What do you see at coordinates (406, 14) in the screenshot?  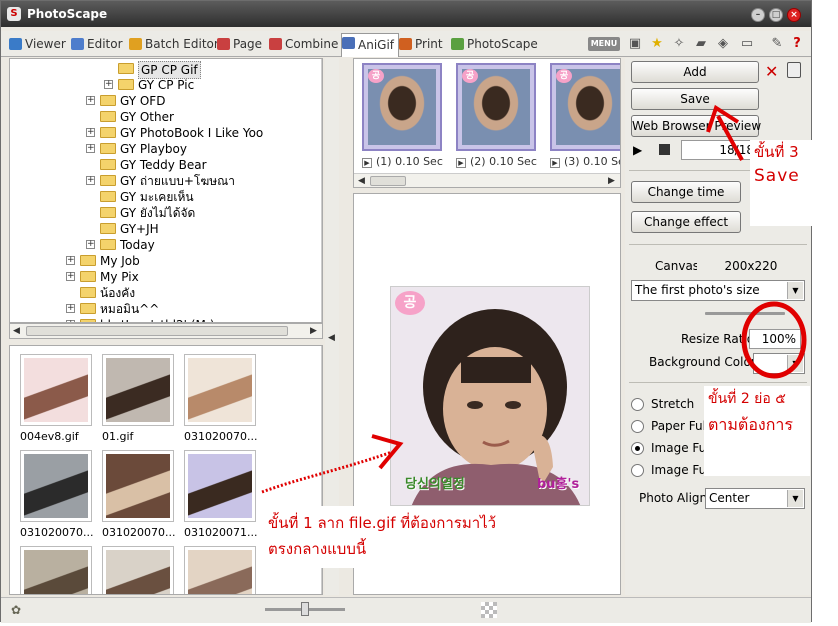 I see `title-bar: S PhotoScape – □ ×` at bounding box center [406, 14].